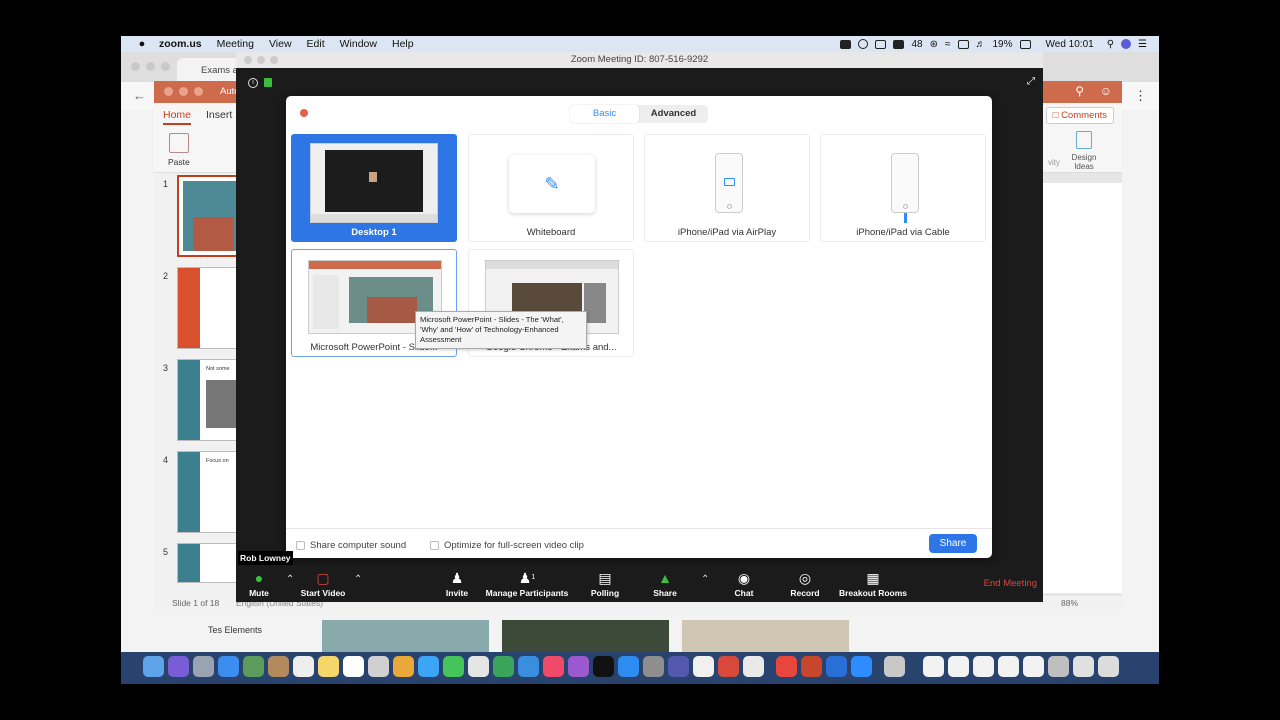  I want to click on teams-icon, so click(678, 666).